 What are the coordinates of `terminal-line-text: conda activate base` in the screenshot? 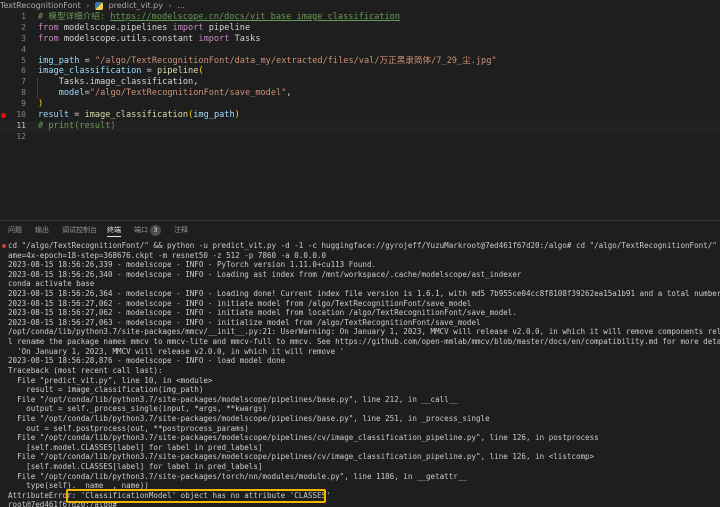 It's located at (51, 284).